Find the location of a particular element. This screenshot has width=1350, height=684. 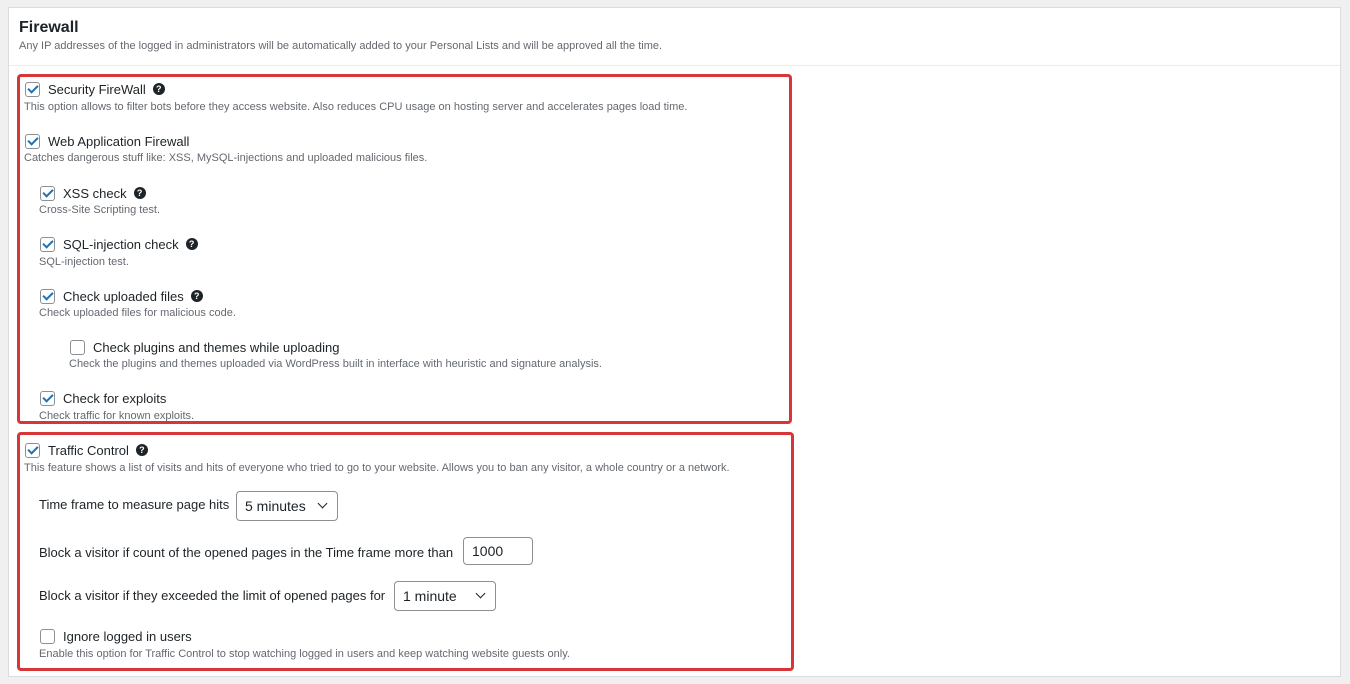

block-count-input is located at coordinates (498, 551).